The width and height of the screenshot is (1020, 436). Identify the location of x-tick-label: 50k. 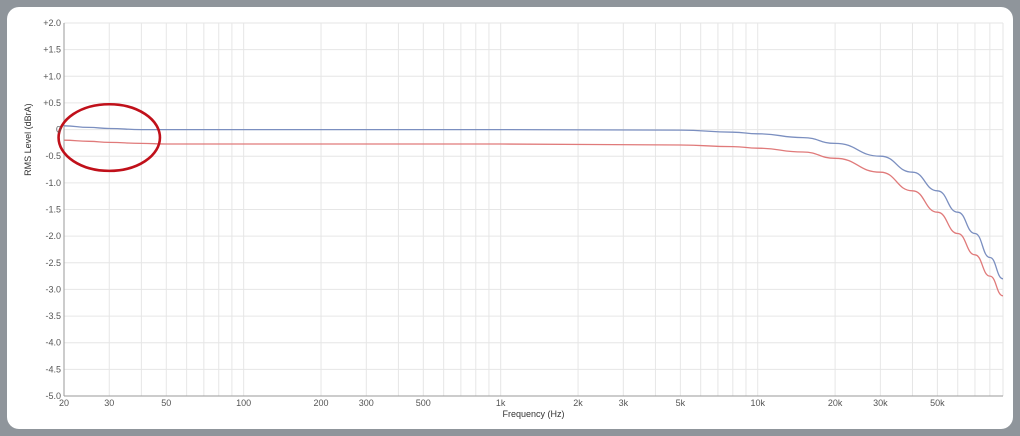
(937, 403).